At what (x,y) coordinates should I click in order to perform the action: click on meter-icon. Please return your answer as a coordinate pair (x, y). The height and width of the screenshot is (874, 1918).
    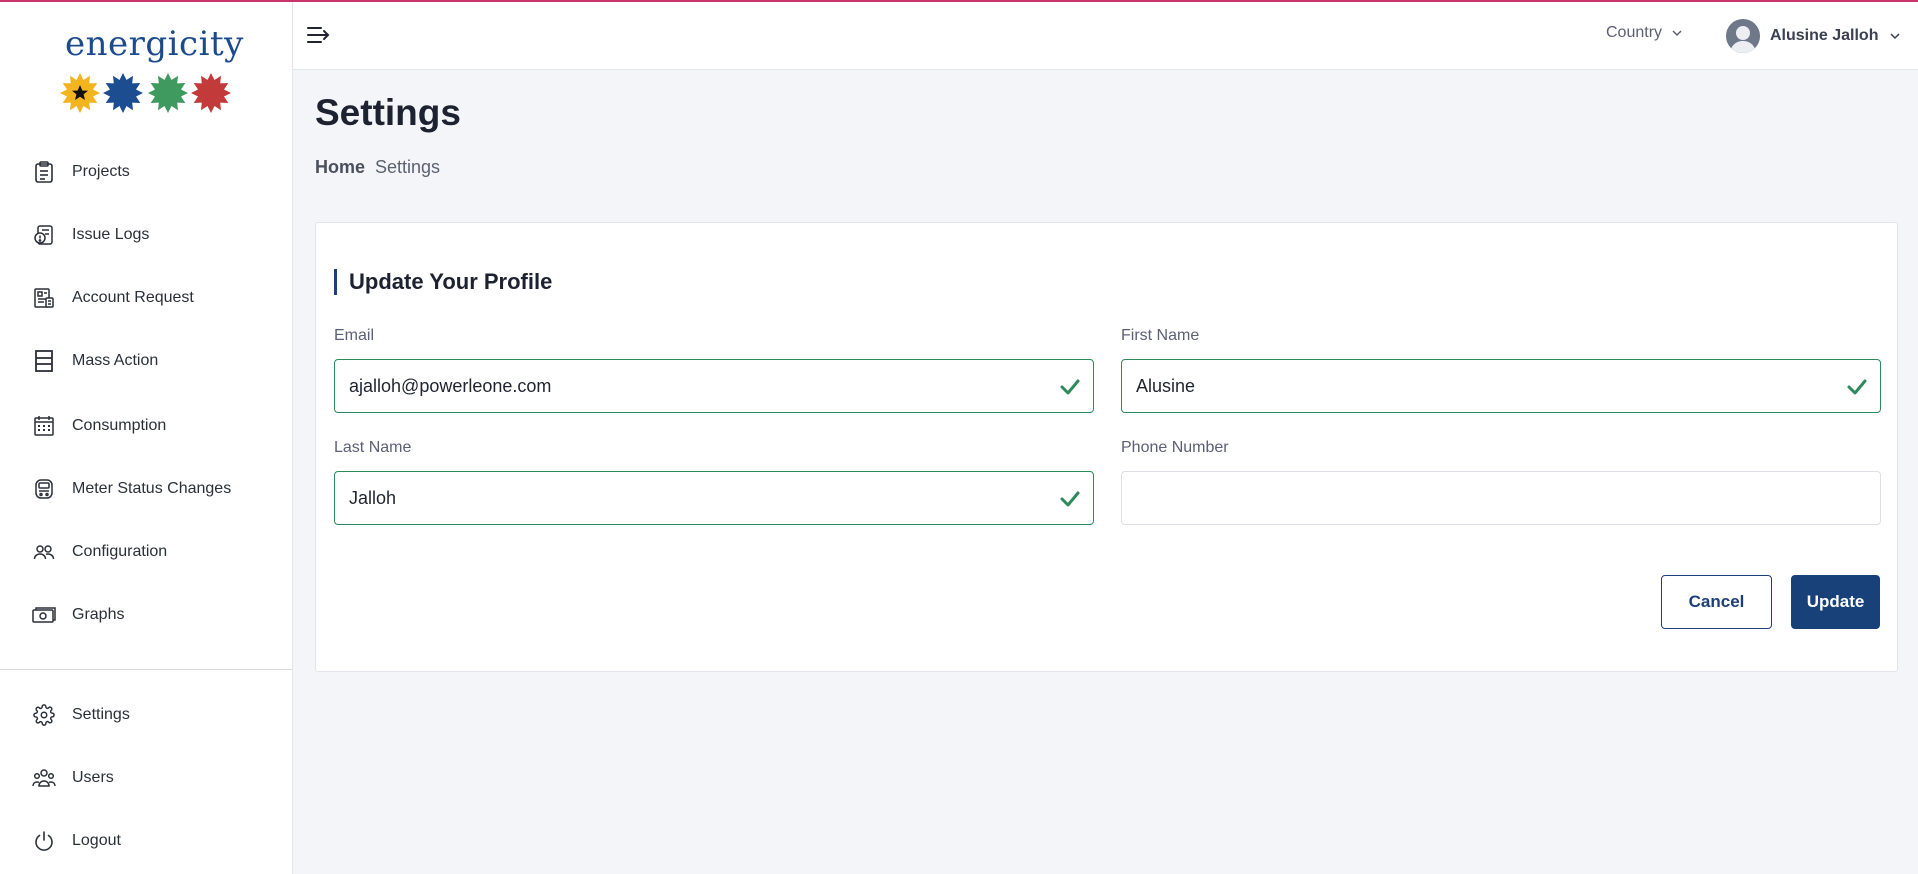
    Looking at the image, I should click on (44, 489).